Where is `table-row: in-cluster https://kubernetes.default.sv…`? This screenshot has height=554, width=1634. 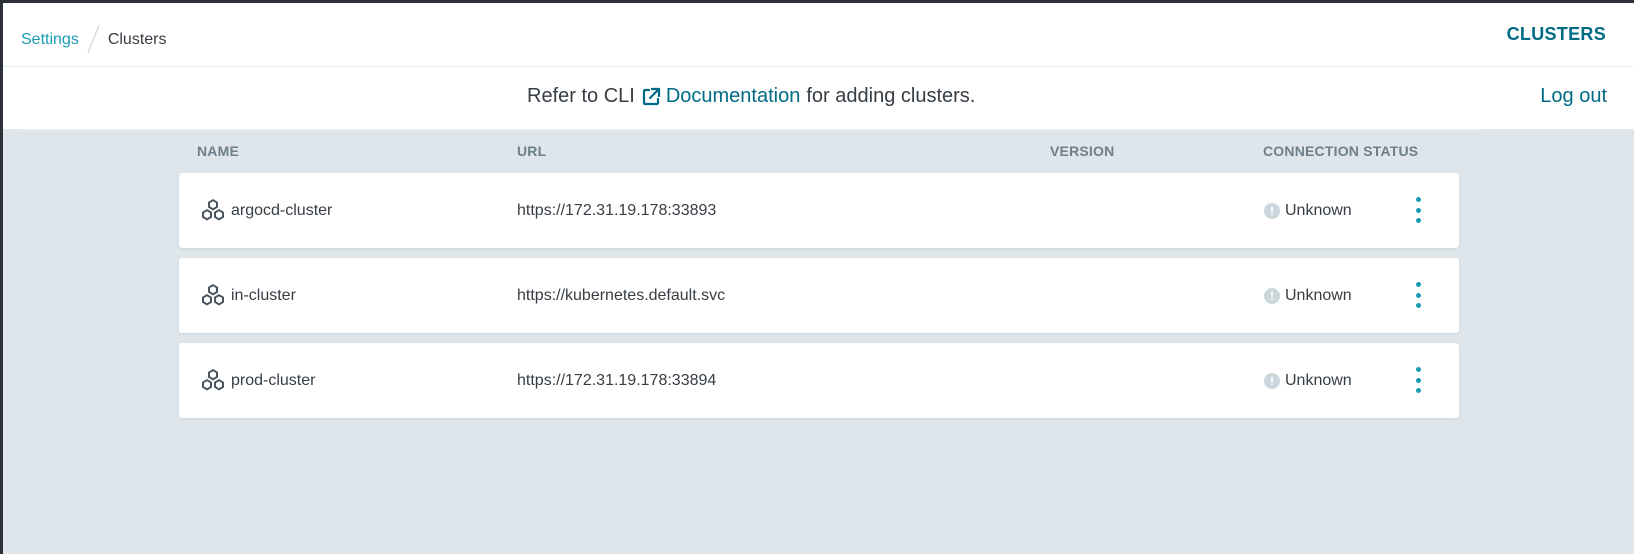
table-row: in-cluster https://kubernetes.default.sv… is located at coordinates (819, 295).